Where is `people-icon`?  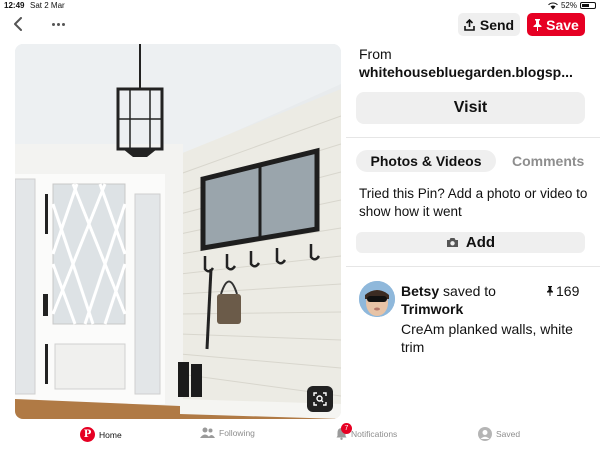 people-icon is located at coordinates (207, 432).